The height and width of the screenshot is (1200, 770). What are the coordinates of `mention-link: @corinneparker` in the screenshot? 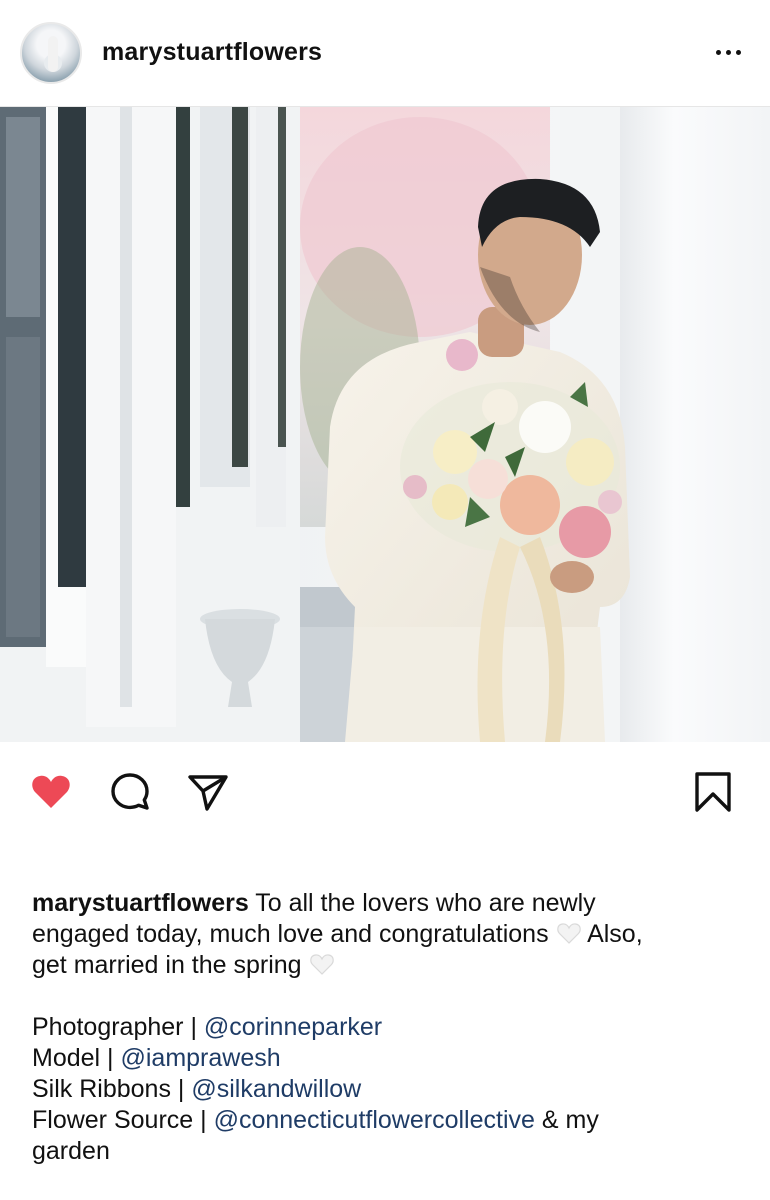 It's located at (293, 1027).